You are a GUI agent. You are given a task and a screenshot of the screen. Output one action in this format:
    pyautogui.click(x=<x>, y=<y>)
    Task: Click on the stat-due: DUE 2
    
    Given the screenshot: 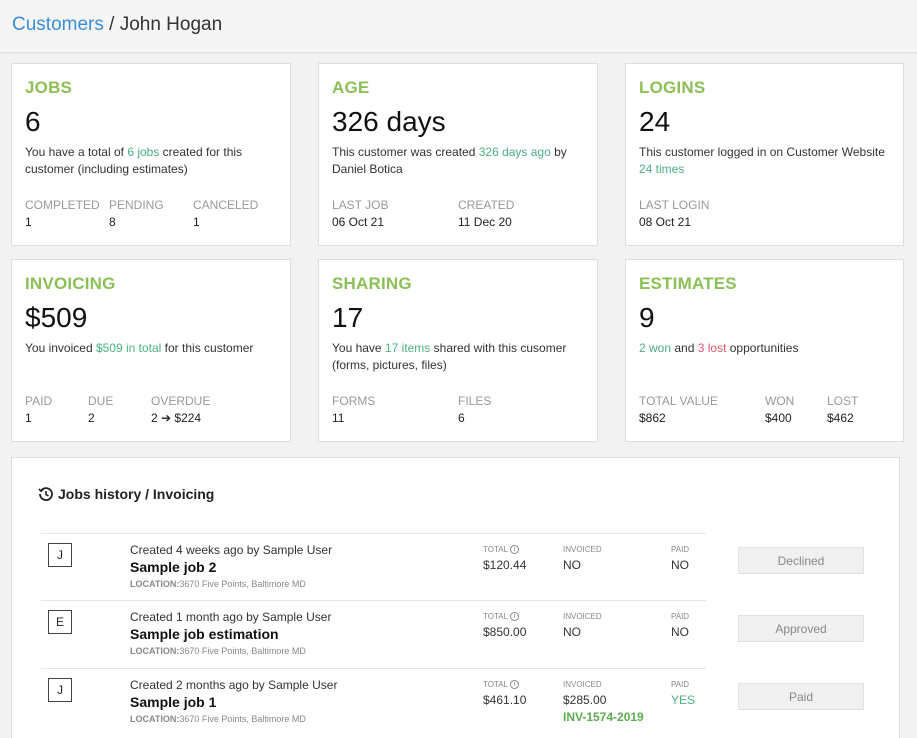 What is the action you would take?
    pyautogui.click(x=101, y=409)
    